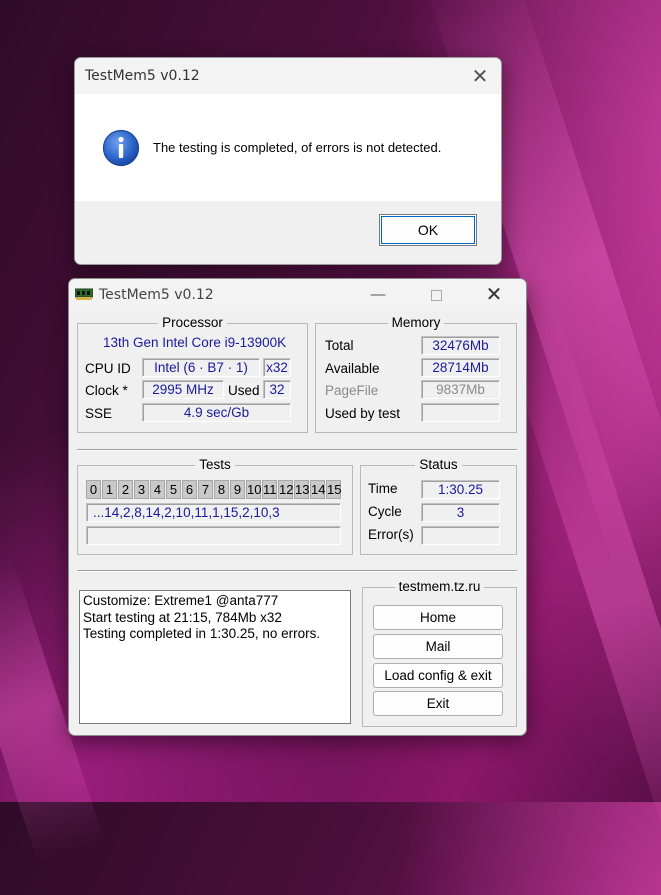  I want to click on errors-value, so click(460, 535).